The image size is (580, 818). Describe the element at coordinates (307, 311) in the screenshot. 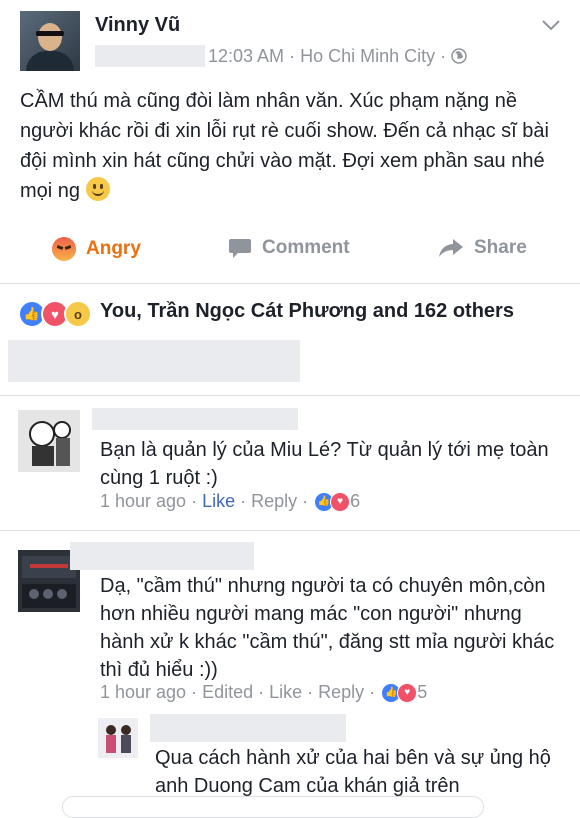

I see `reactions-summary: You, Trần Ngọc Cát Phương and 162 others` at that location.